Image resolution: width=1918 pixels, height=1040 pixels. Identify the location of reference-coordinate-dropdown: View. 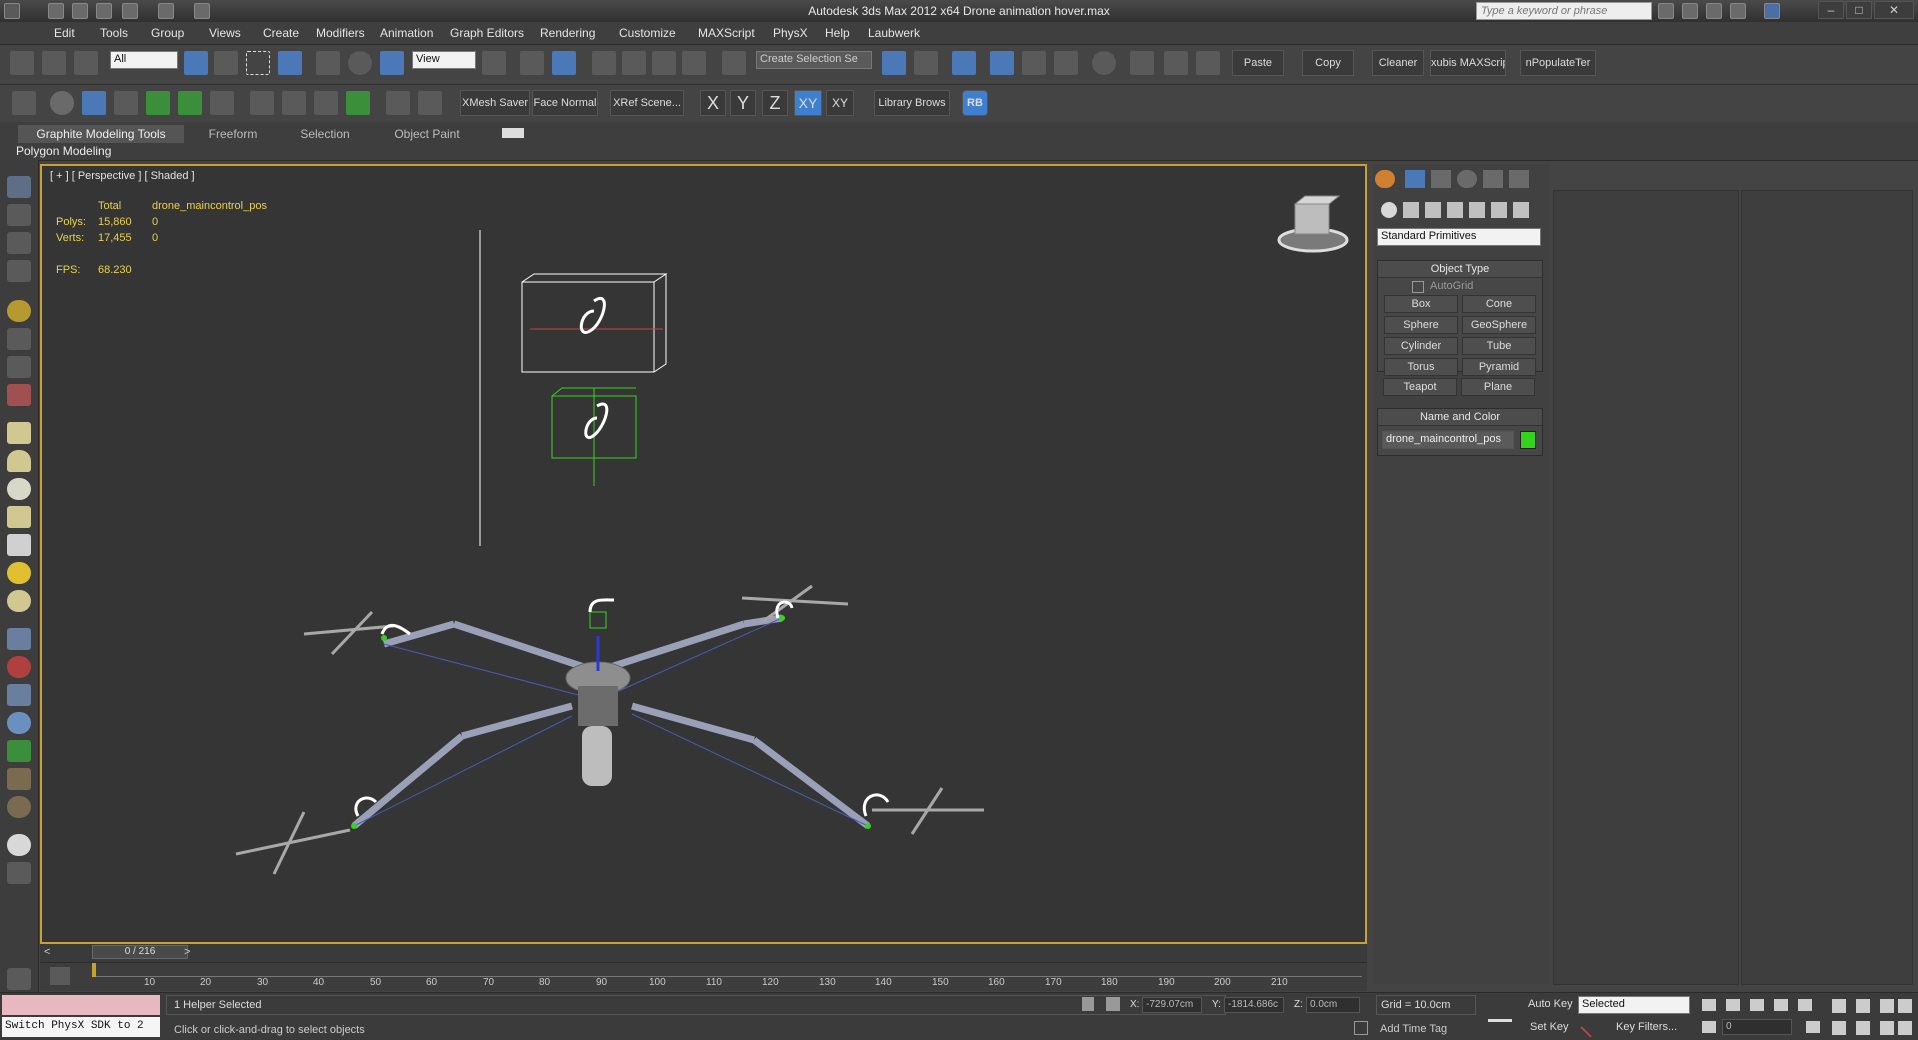
(444, 60).